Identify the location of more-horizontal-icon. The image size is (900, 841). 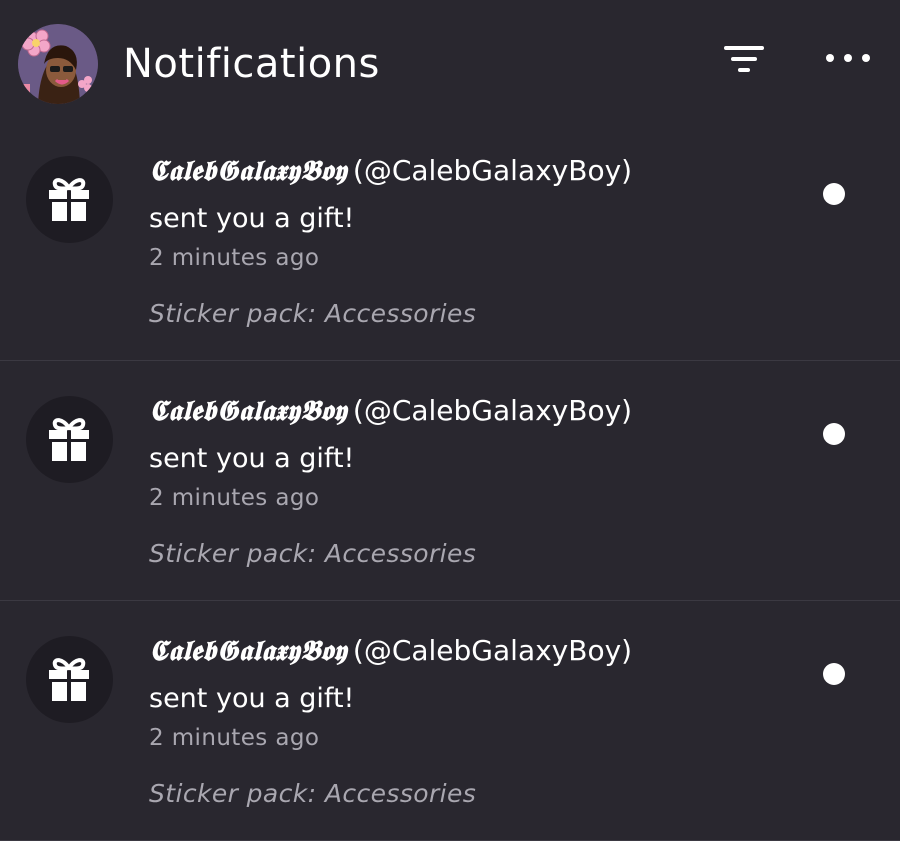
(848, 58).